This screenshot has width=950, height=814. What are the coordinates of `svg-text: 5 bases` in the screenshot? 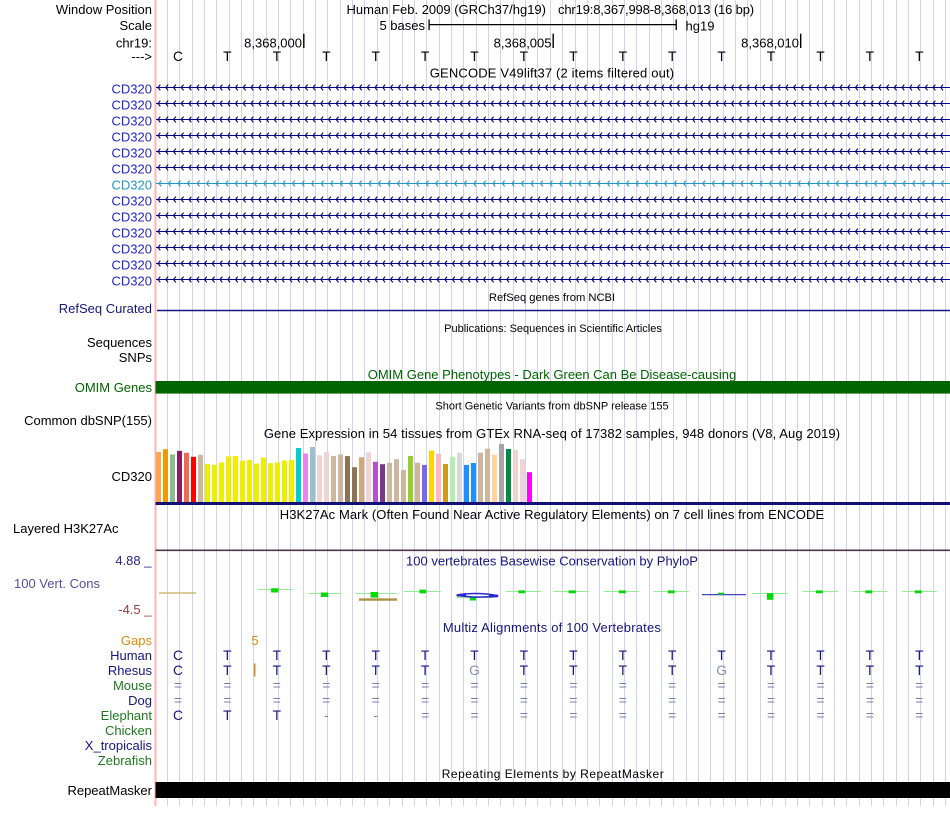 It's located at (402, 25).